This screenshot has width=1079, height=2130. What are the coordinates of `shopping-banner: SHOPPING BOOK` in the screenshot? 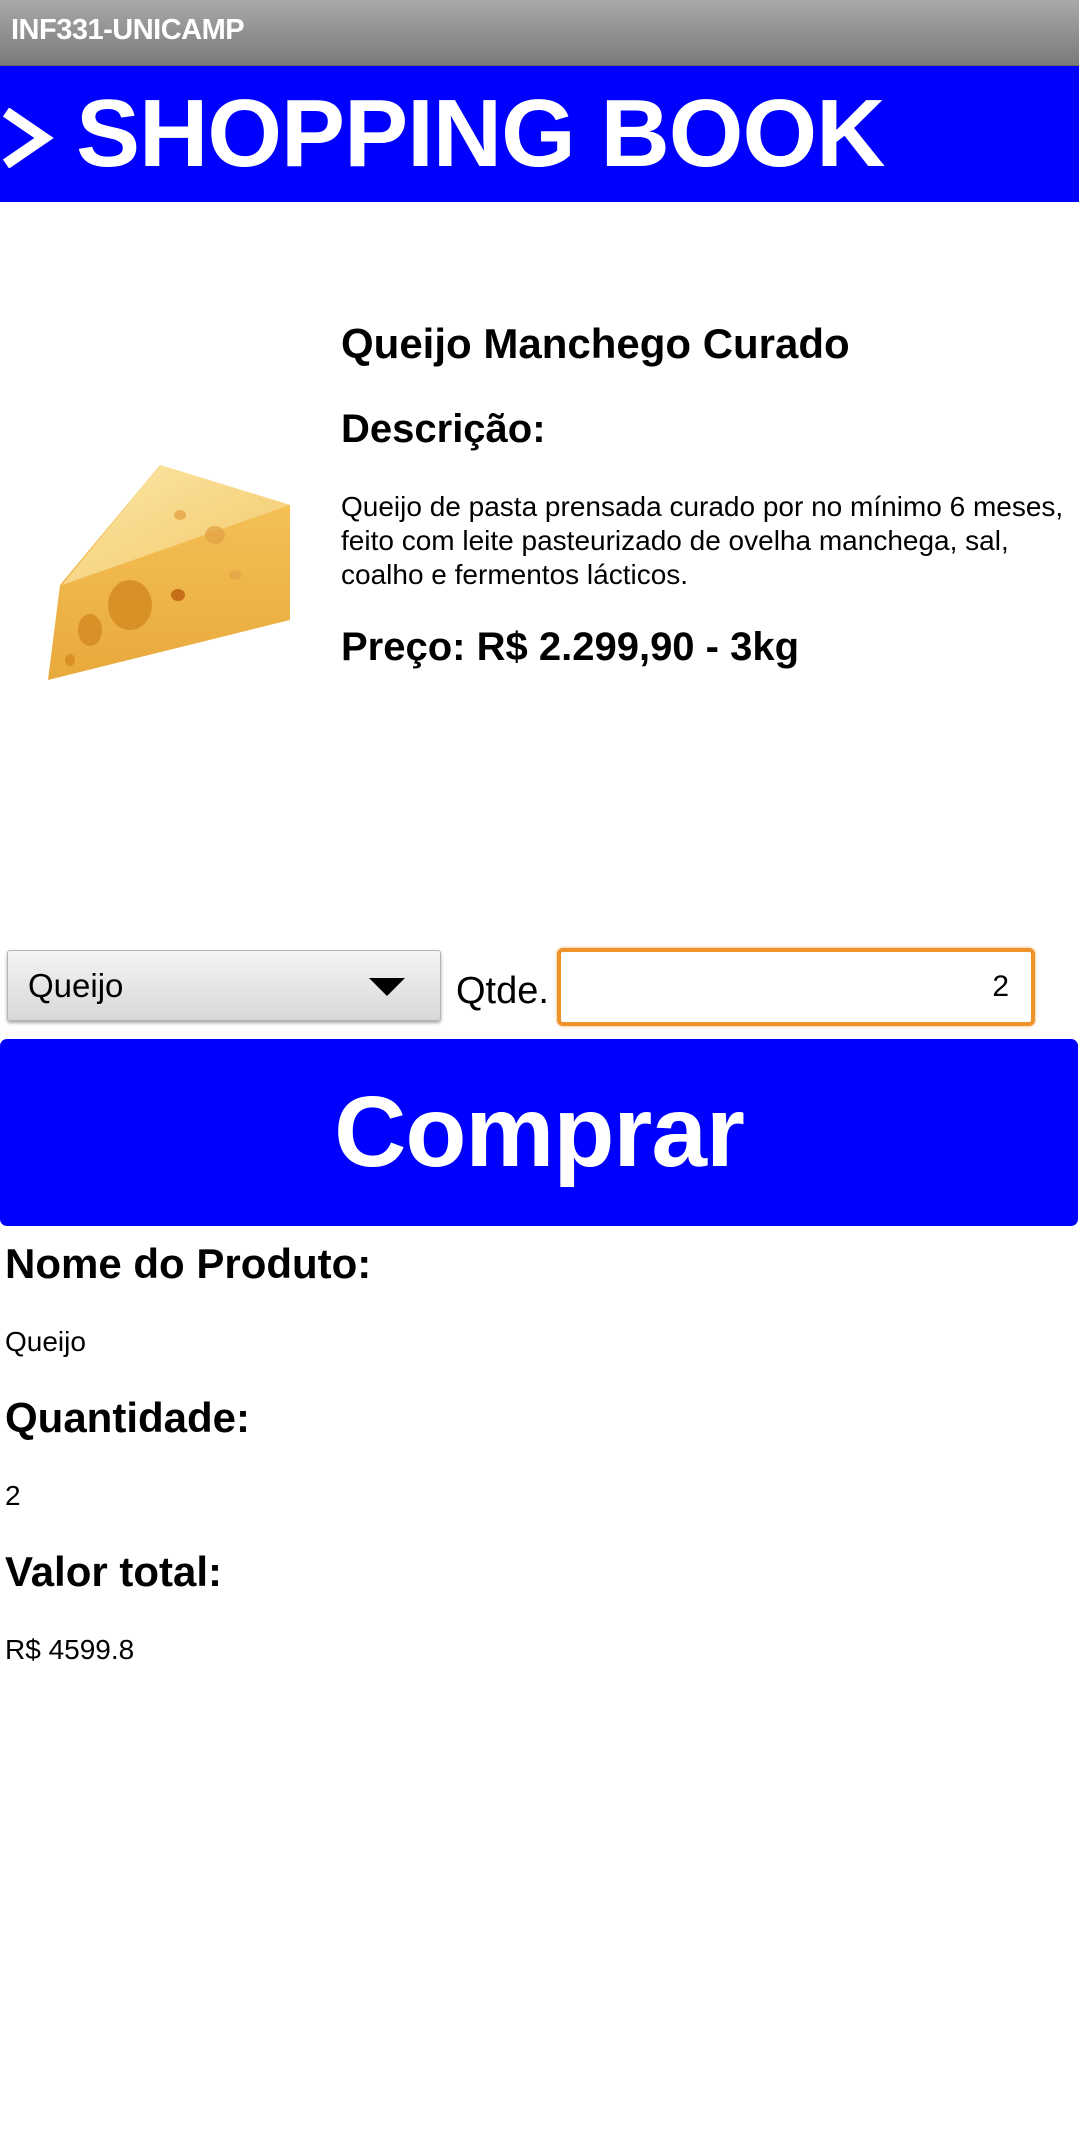 It's located at (539, 134).